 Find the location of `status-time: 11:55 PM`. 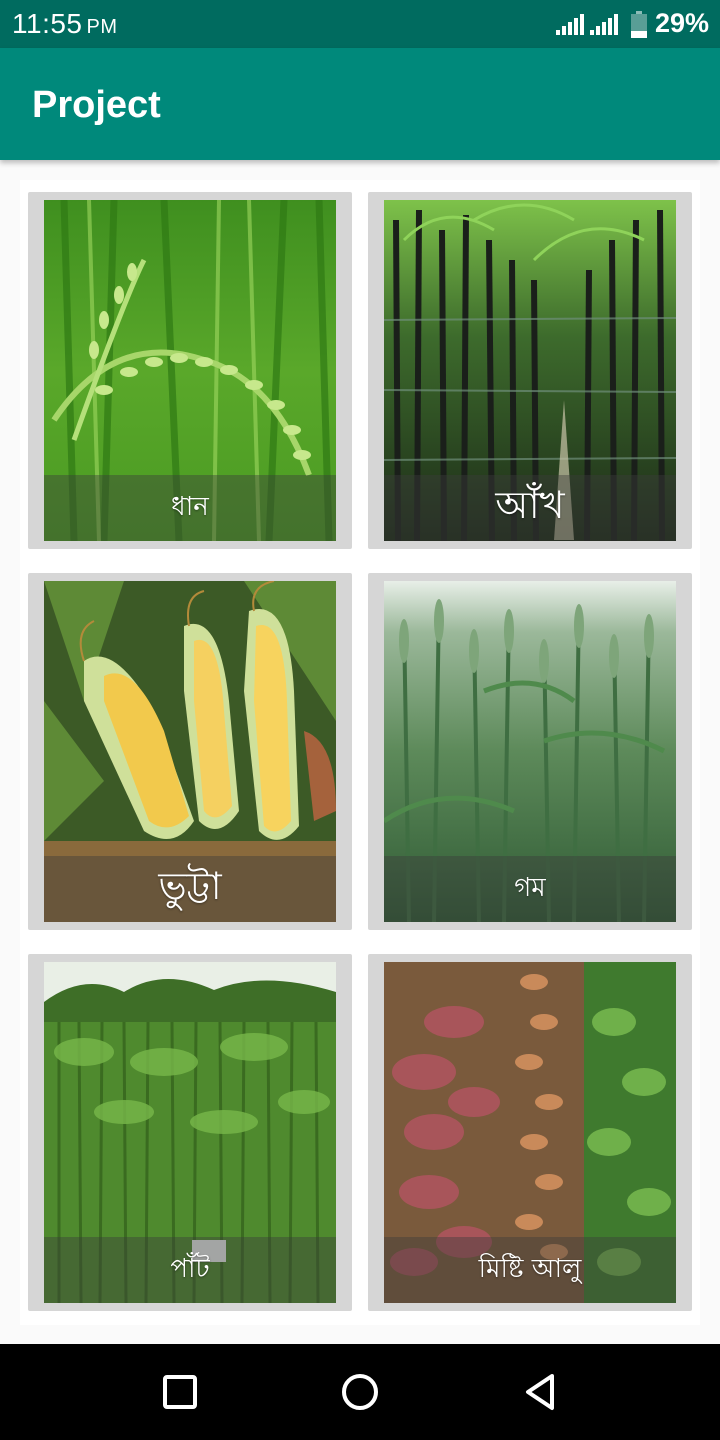

status-time: 11:55 PM is located at coordinates (65, 24).